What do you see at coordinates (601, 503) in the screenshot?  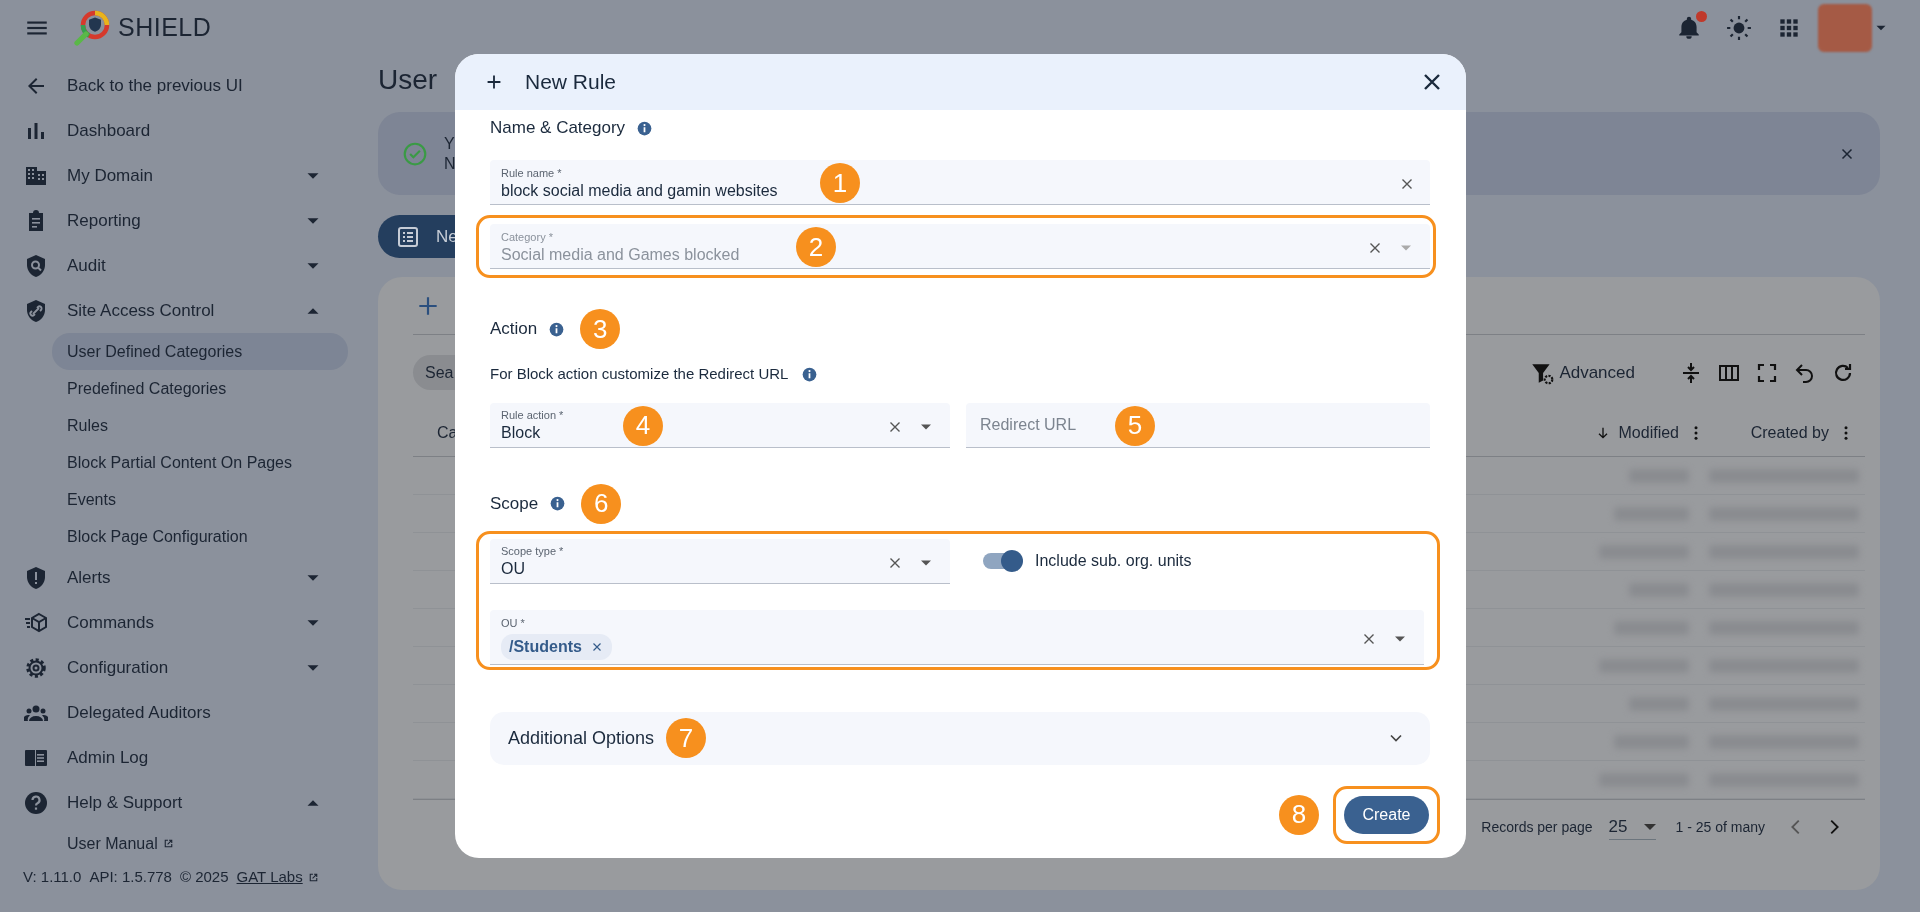 I see `callout-marker: 6` at bounding box center [601, 503].